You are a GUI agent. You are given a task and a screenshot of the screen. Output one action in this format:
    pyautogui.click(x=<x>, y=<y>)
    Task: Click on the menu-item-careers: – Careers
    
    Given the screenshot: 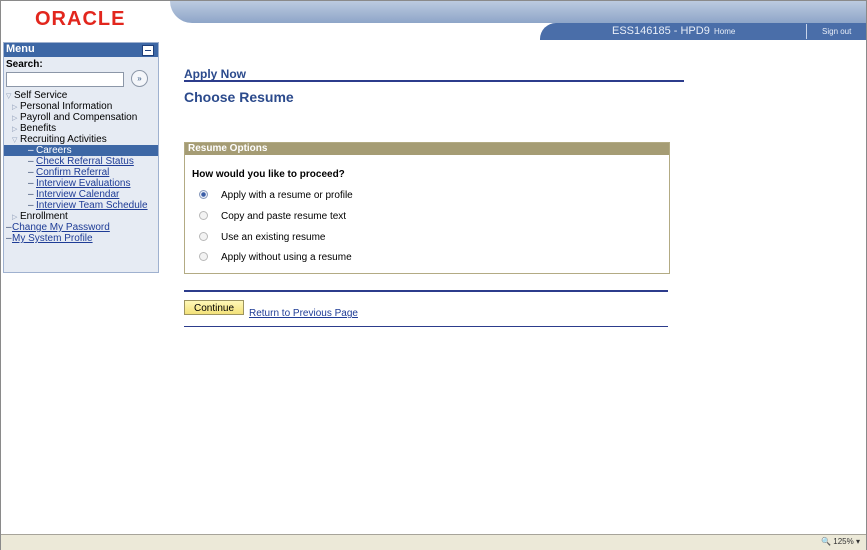 What is the action you would take?
    pyautogui.click(x=81, y=150)
    